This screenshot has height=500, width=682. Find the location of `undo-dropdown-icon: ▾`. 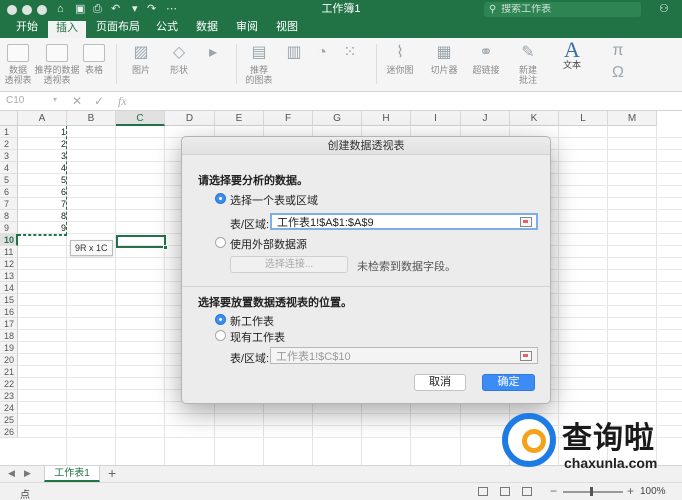

undo-dropdown-icon: ▾ is located at coordinates (135, 9).